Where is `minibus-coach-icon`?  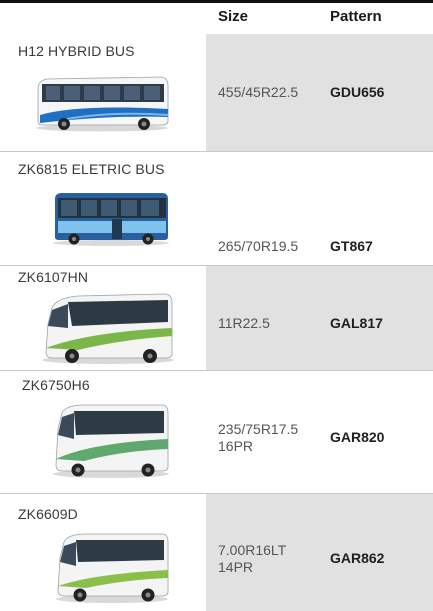 minibus-coach-icon is located at coordinates (112, 568).